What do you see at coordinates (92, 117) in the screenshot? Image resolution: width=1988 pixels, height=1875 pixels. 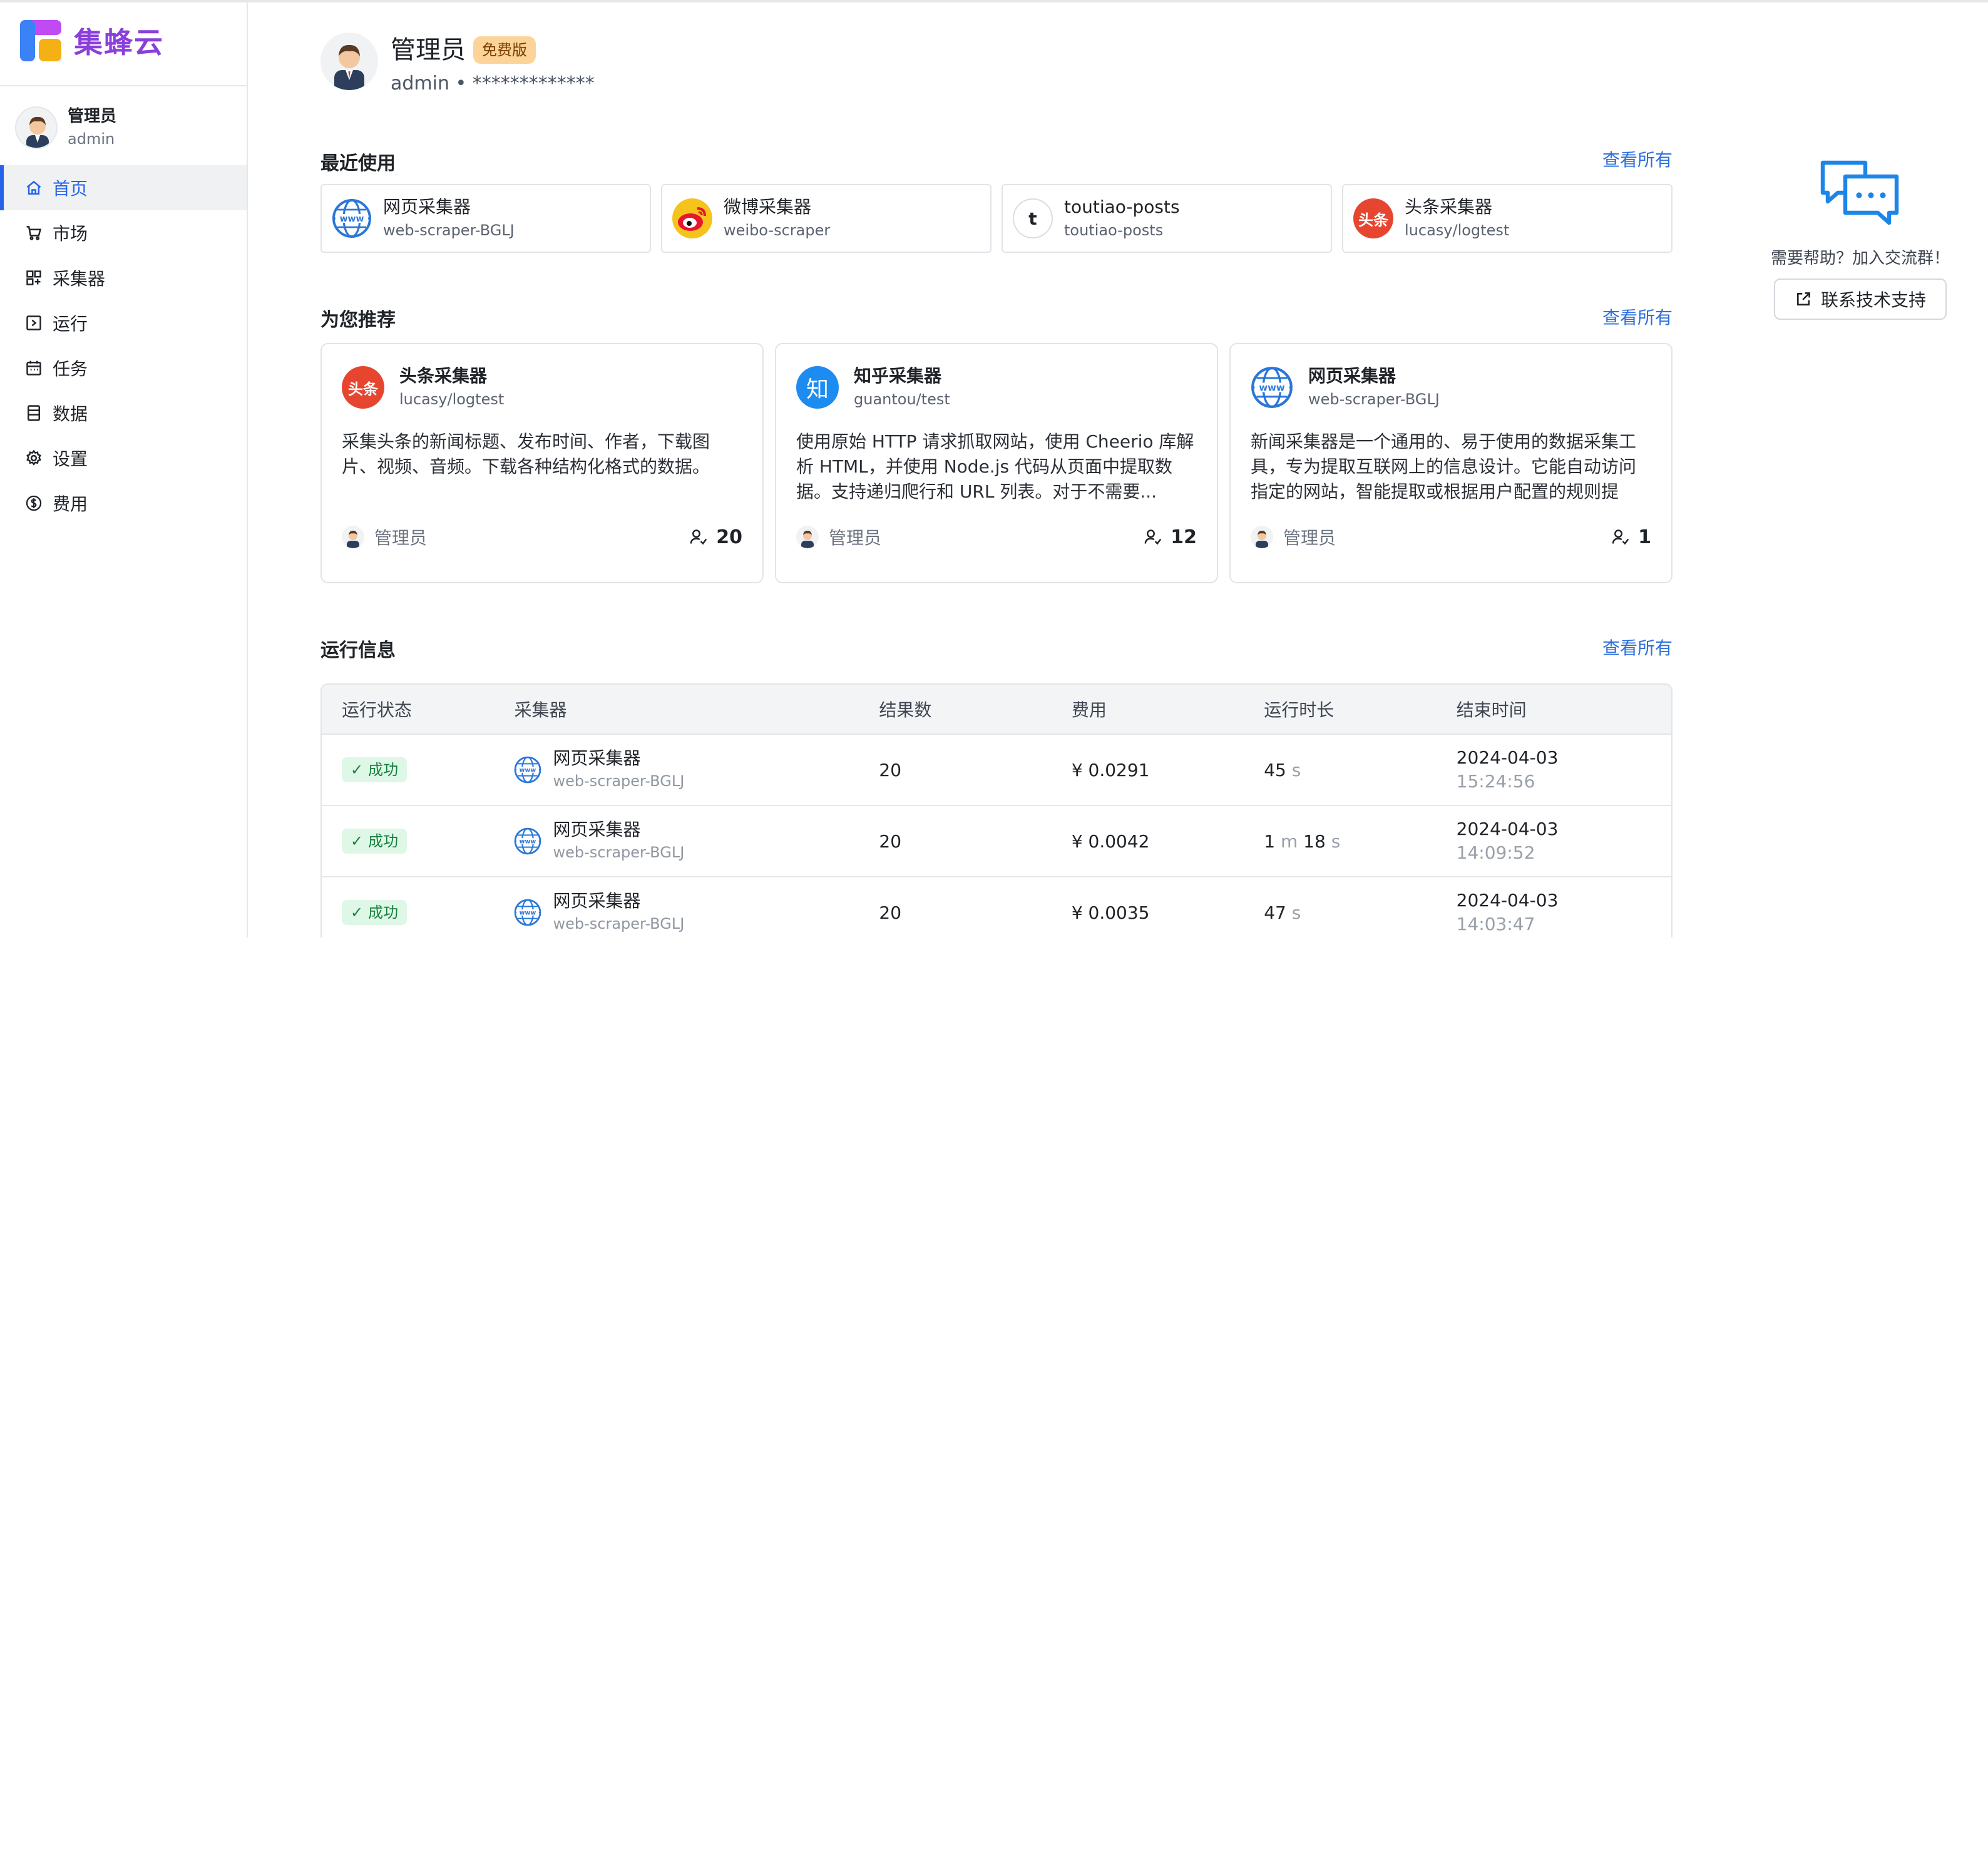 I see `sidebar-user-name: 管理员` at bounding box center [92, 117].